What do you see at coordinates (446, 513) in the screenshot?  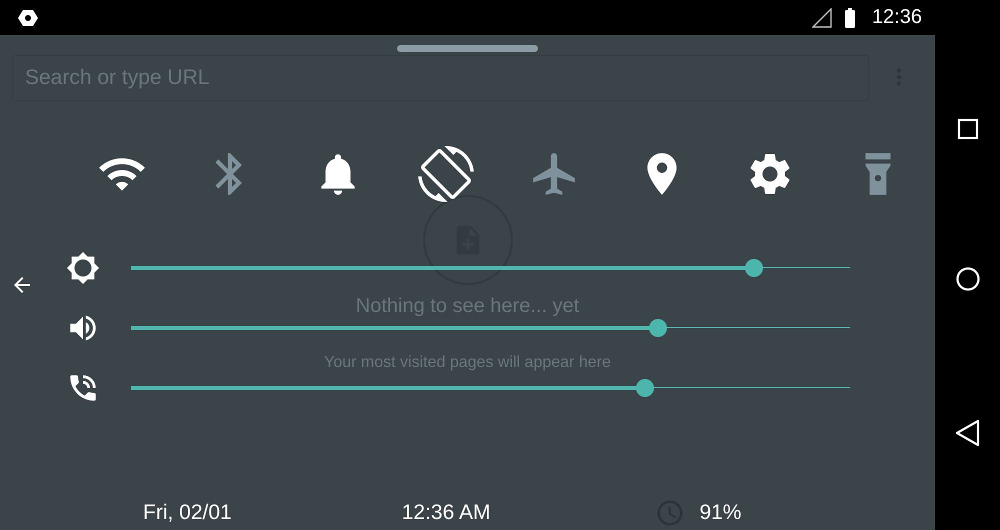 I see `time-text: 12:36 AM` at bounding box center [446, 513].